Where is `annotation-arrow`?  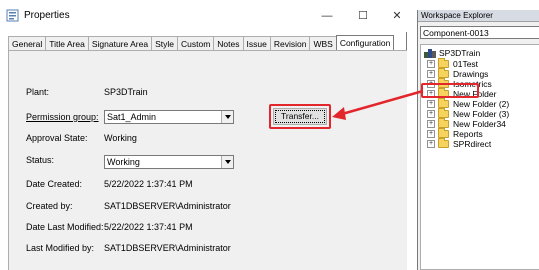 annotation-arrow is located at coordinates (378, 104).